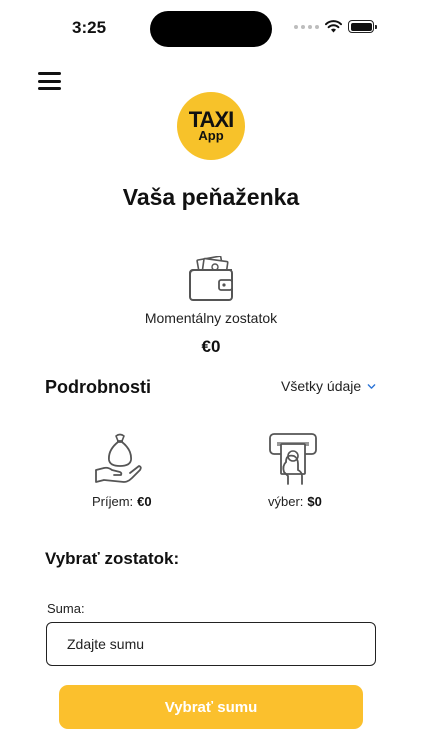 This screenshot has width=422, height=750. I want to click on logo-text-app: App, so click(211, 135).